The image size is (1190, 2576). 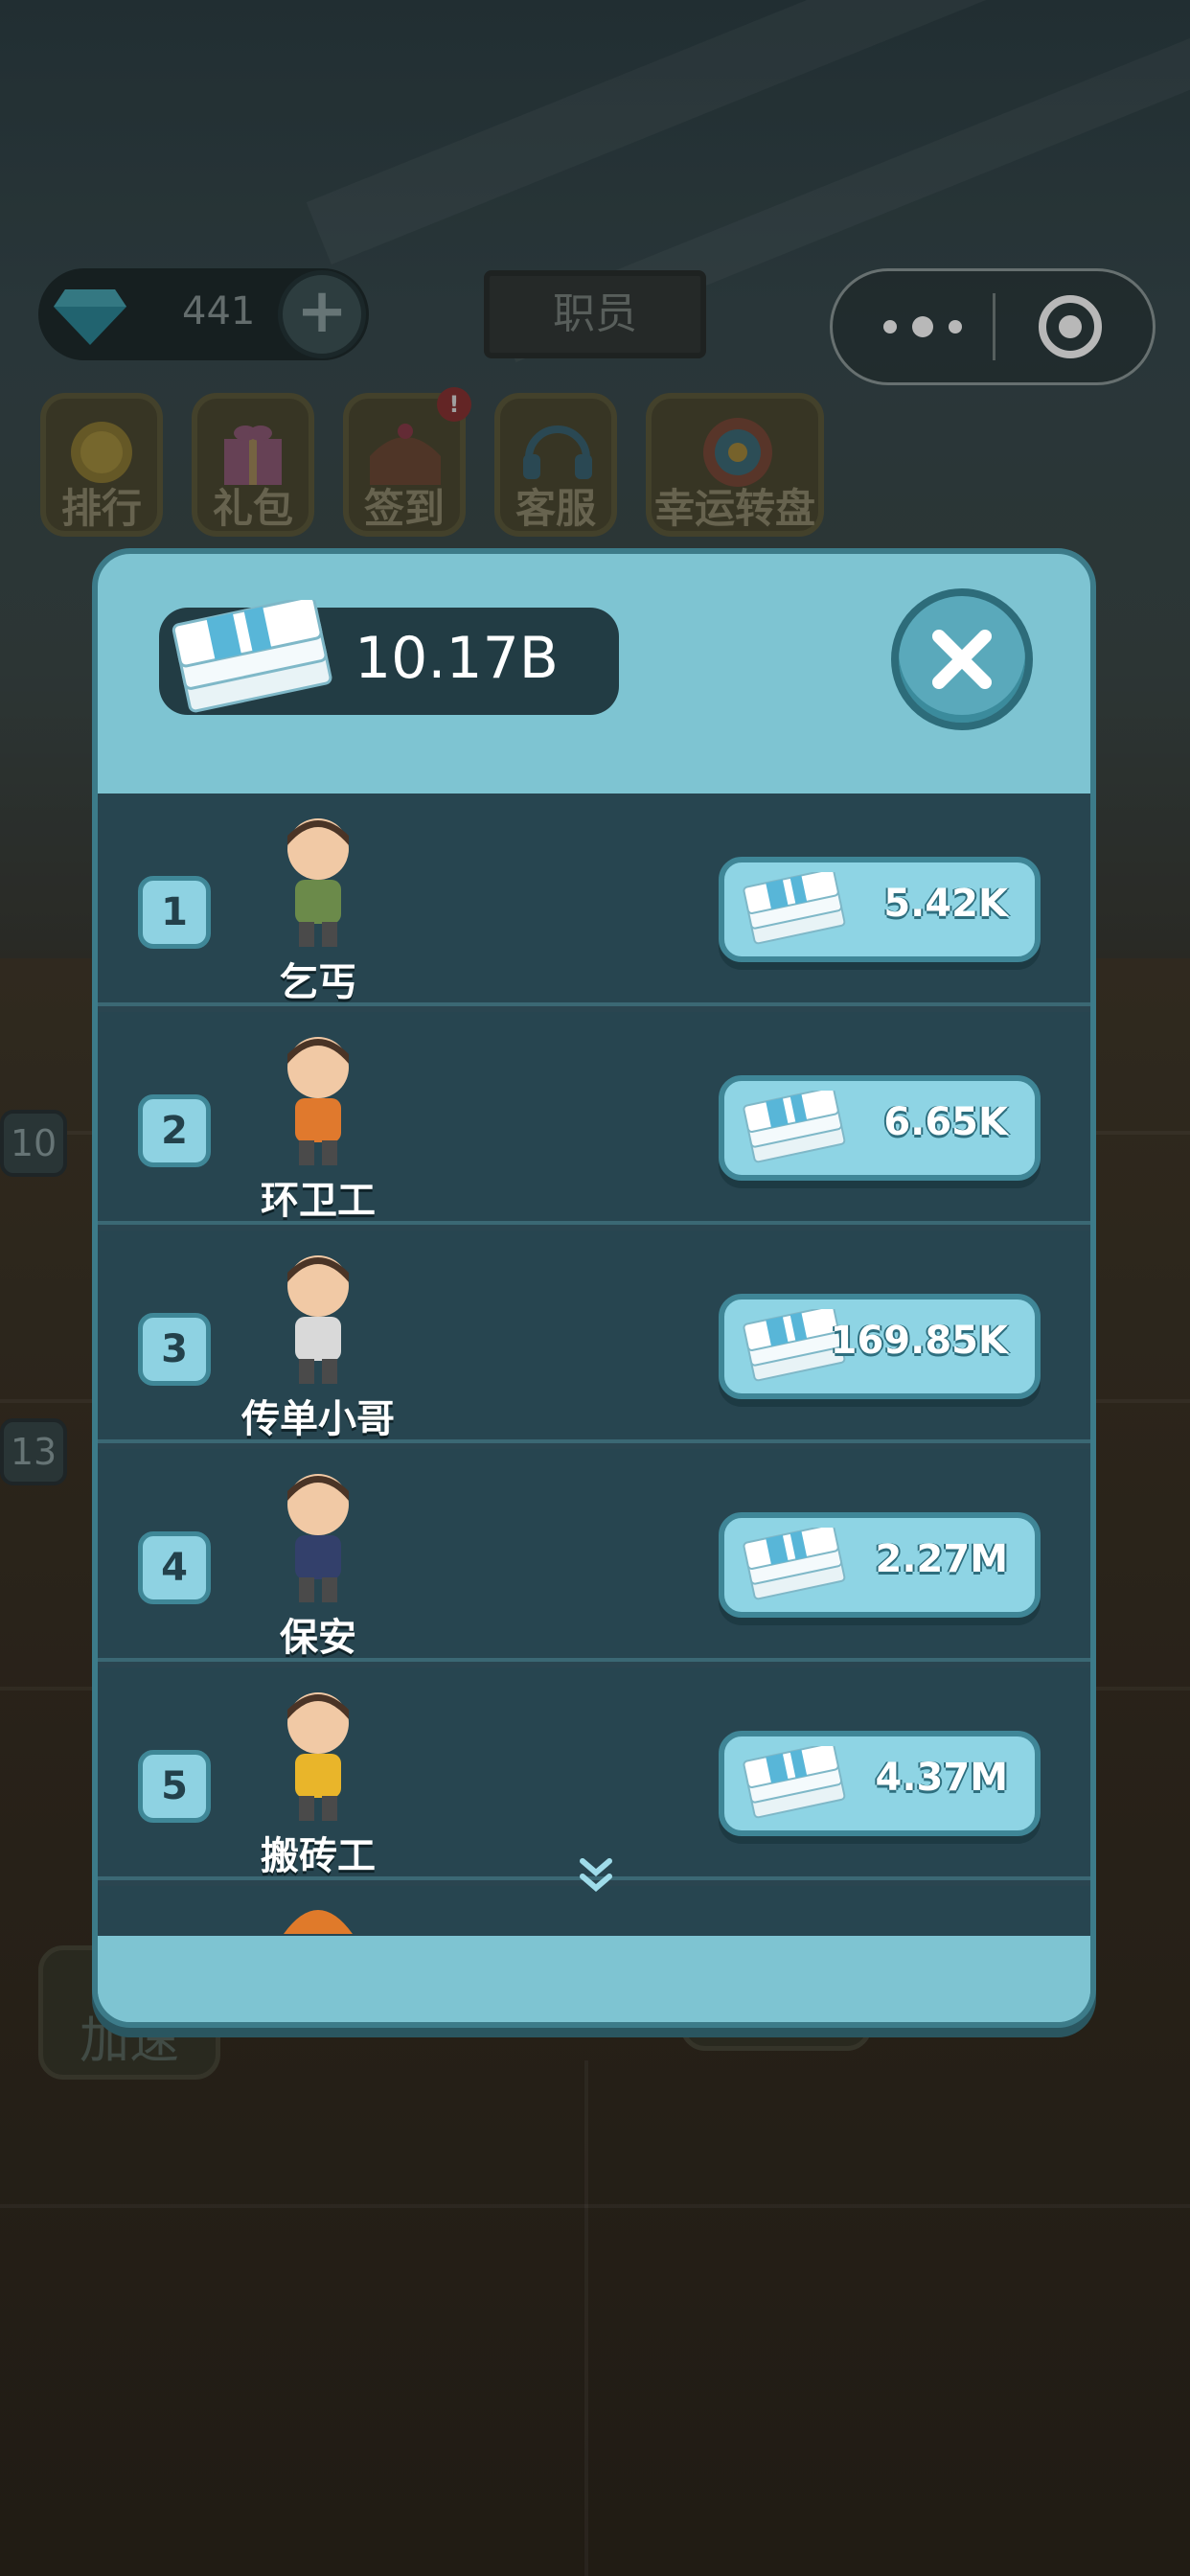 What do you see at coordinates (880, 909) in the screenshot?
I see `hire-button: 5.42K` at bounding box center [880, 909].